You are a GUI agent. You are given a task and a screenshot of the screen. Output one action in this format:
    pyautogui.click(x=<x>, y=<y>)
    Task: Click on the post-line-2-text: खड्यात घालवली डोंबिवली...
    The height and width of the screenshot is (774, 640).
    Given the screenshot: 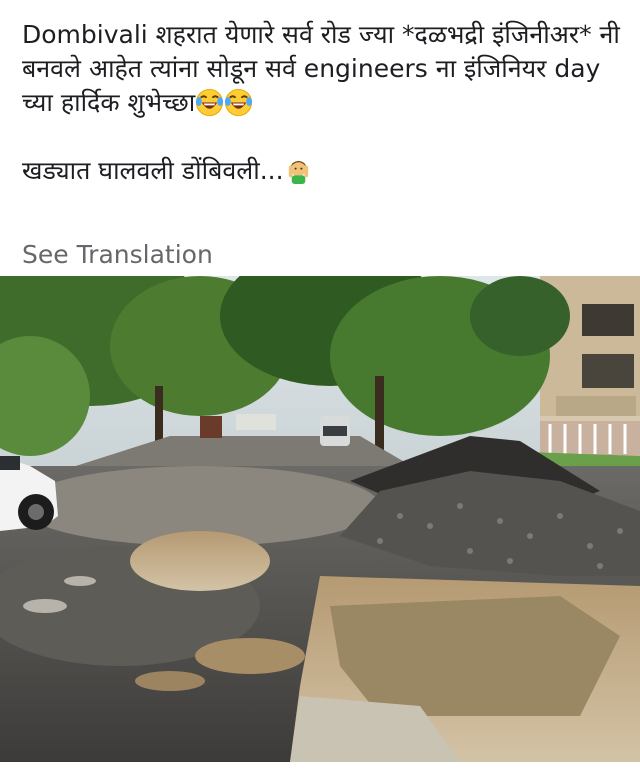 What is the action you would take?
    pyautogui.click(x=153, y=170)
    